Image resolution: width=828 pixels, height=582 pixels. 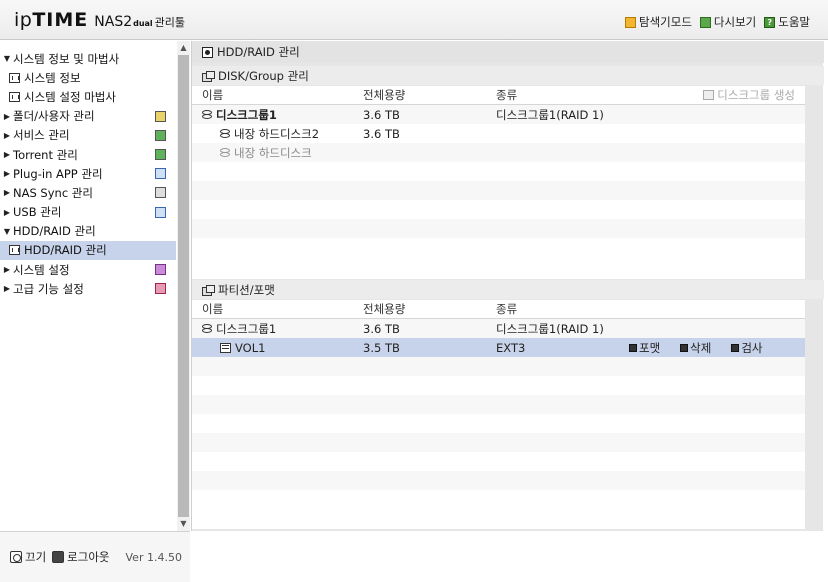 I want to click on menu-folder-user: ▶ 폴더/사용자 관리, so click(x=88, y=116).